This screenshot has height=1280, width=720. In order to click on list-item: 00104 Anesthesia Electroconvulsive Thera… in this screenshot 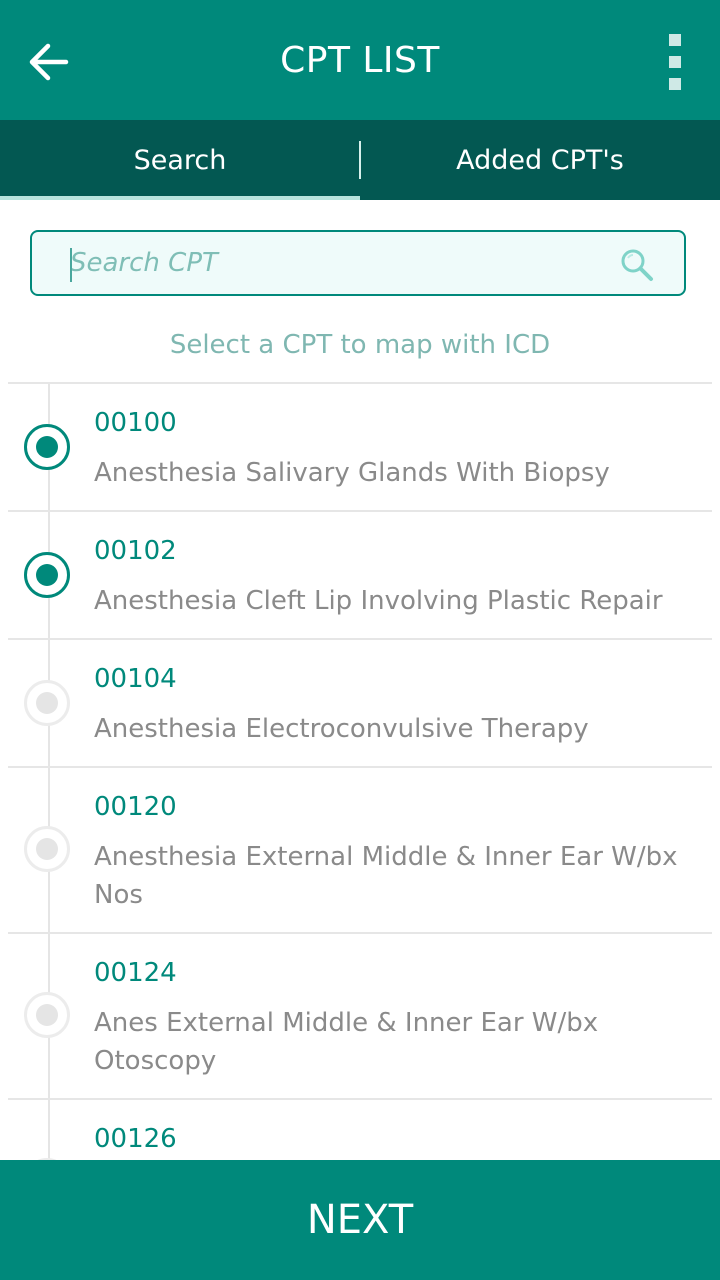, I will do `click(360, 702)`.